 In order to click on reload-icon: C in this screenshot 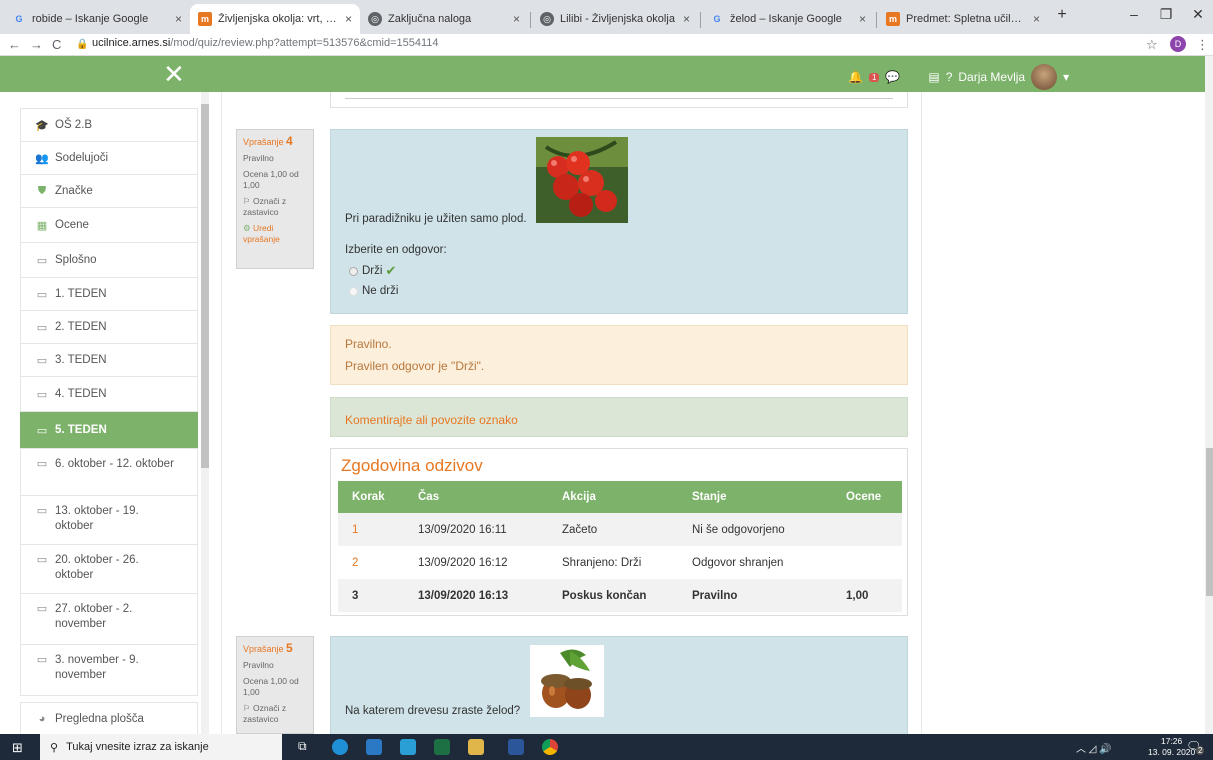, I will do `click(56, 44)`.